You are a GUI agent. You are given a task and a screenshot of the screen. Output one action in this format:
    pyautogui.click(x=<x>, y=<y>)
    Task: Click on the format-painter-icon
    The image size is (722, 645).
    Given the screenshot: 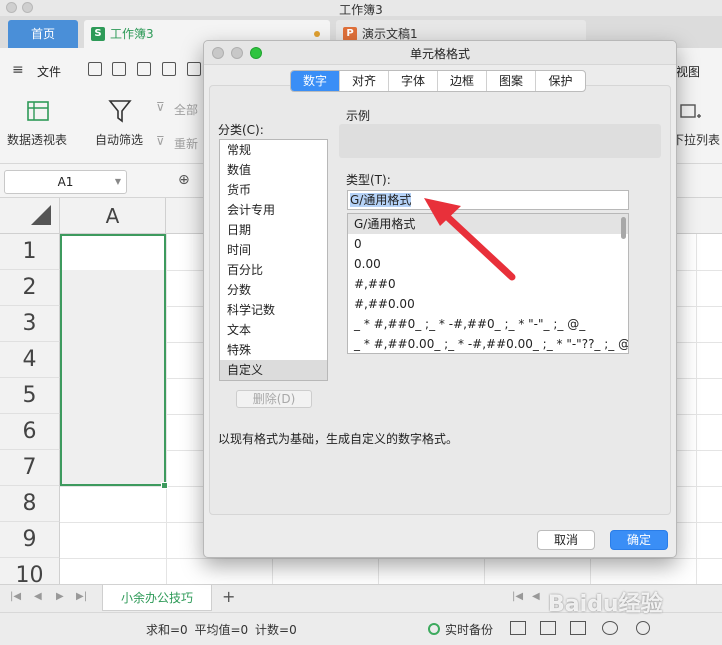 What is the action you would take?
    pyautogui.click(x=144, y=69)
    